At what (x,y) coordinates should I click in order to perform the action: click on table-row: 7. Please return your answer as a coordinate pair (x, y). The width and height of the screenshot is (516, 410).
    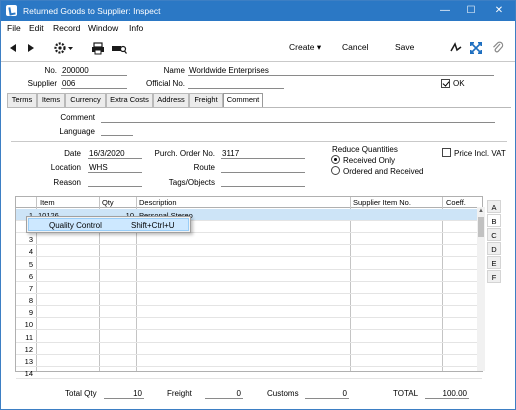
    Looking at the image, I should click on (249, 288).